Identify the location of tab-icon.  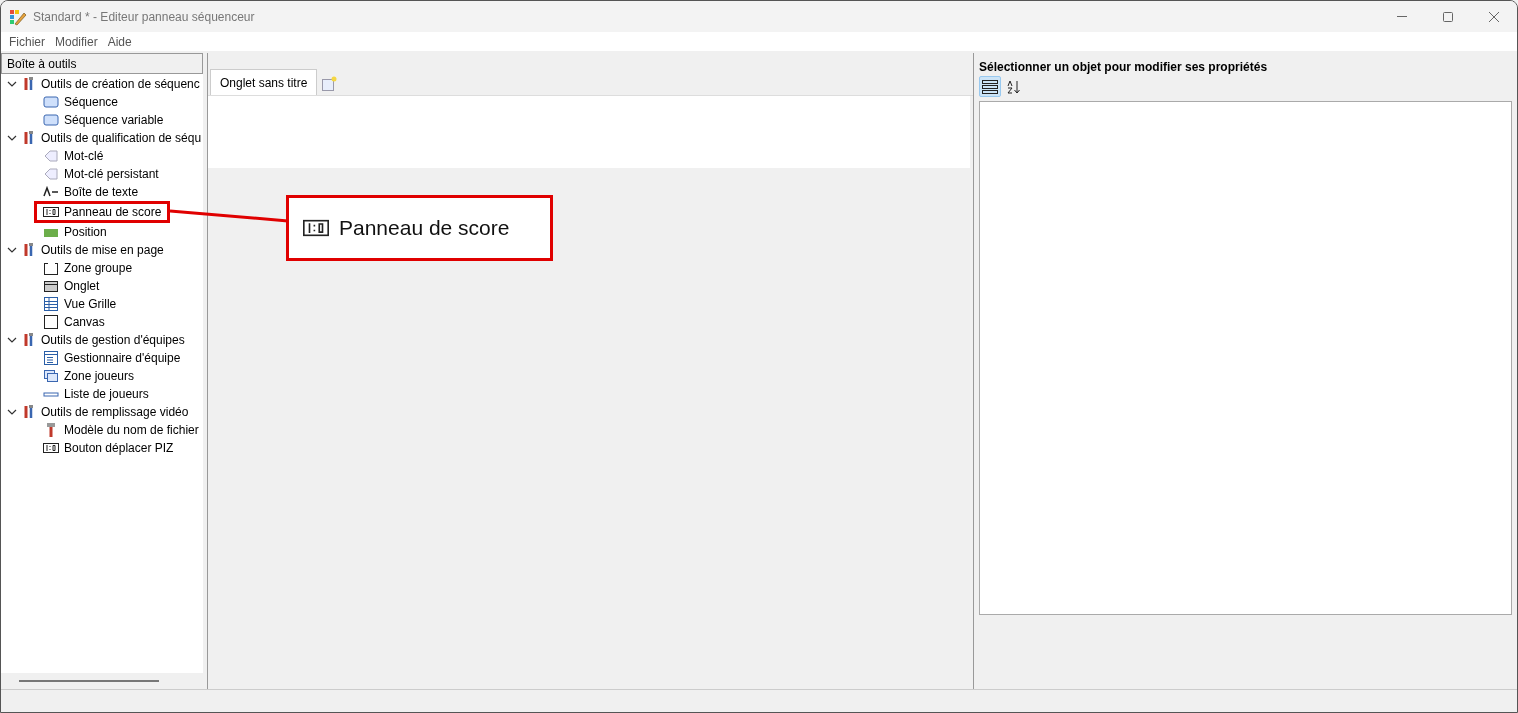
(51, 286).